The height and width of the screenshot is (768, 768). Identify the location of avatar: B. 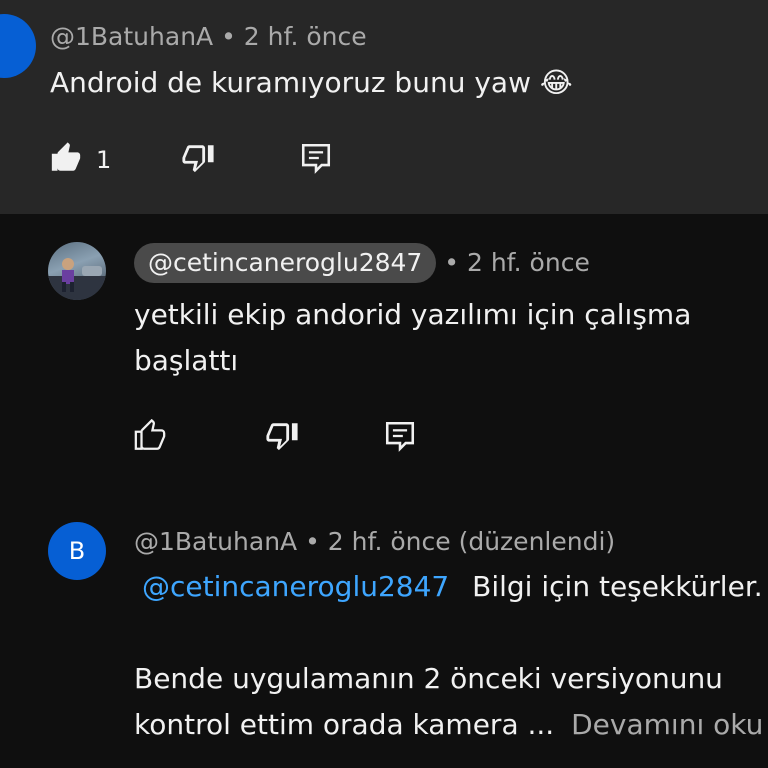
(77, 551).